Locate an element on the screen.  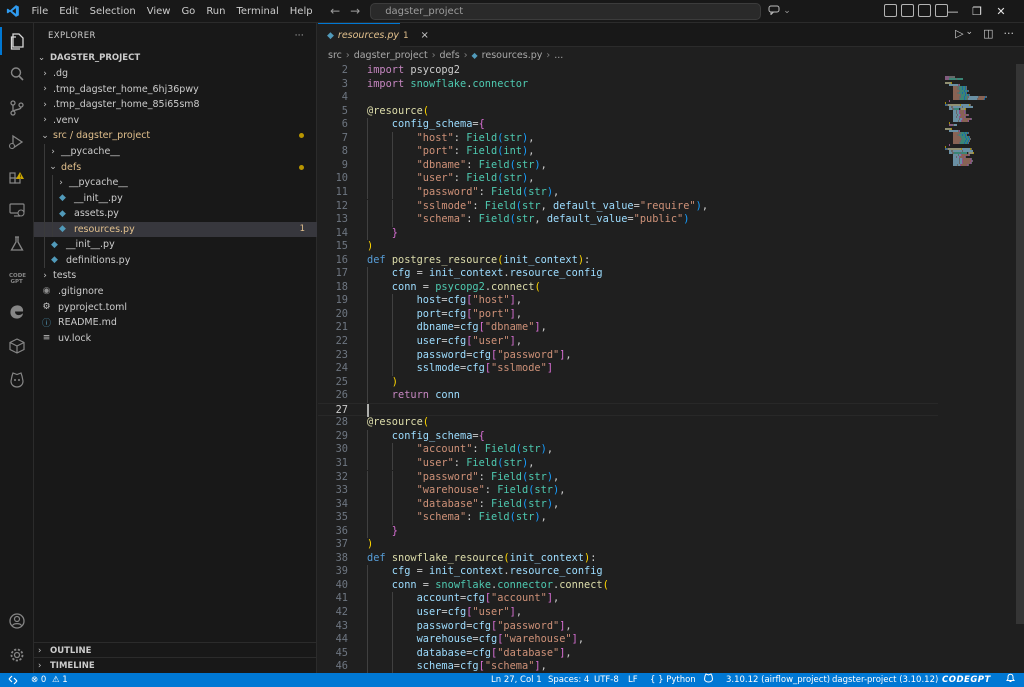
tree-item: › .tmp_dagster_home_6hj36pwy is located at coordinates (175, 90).